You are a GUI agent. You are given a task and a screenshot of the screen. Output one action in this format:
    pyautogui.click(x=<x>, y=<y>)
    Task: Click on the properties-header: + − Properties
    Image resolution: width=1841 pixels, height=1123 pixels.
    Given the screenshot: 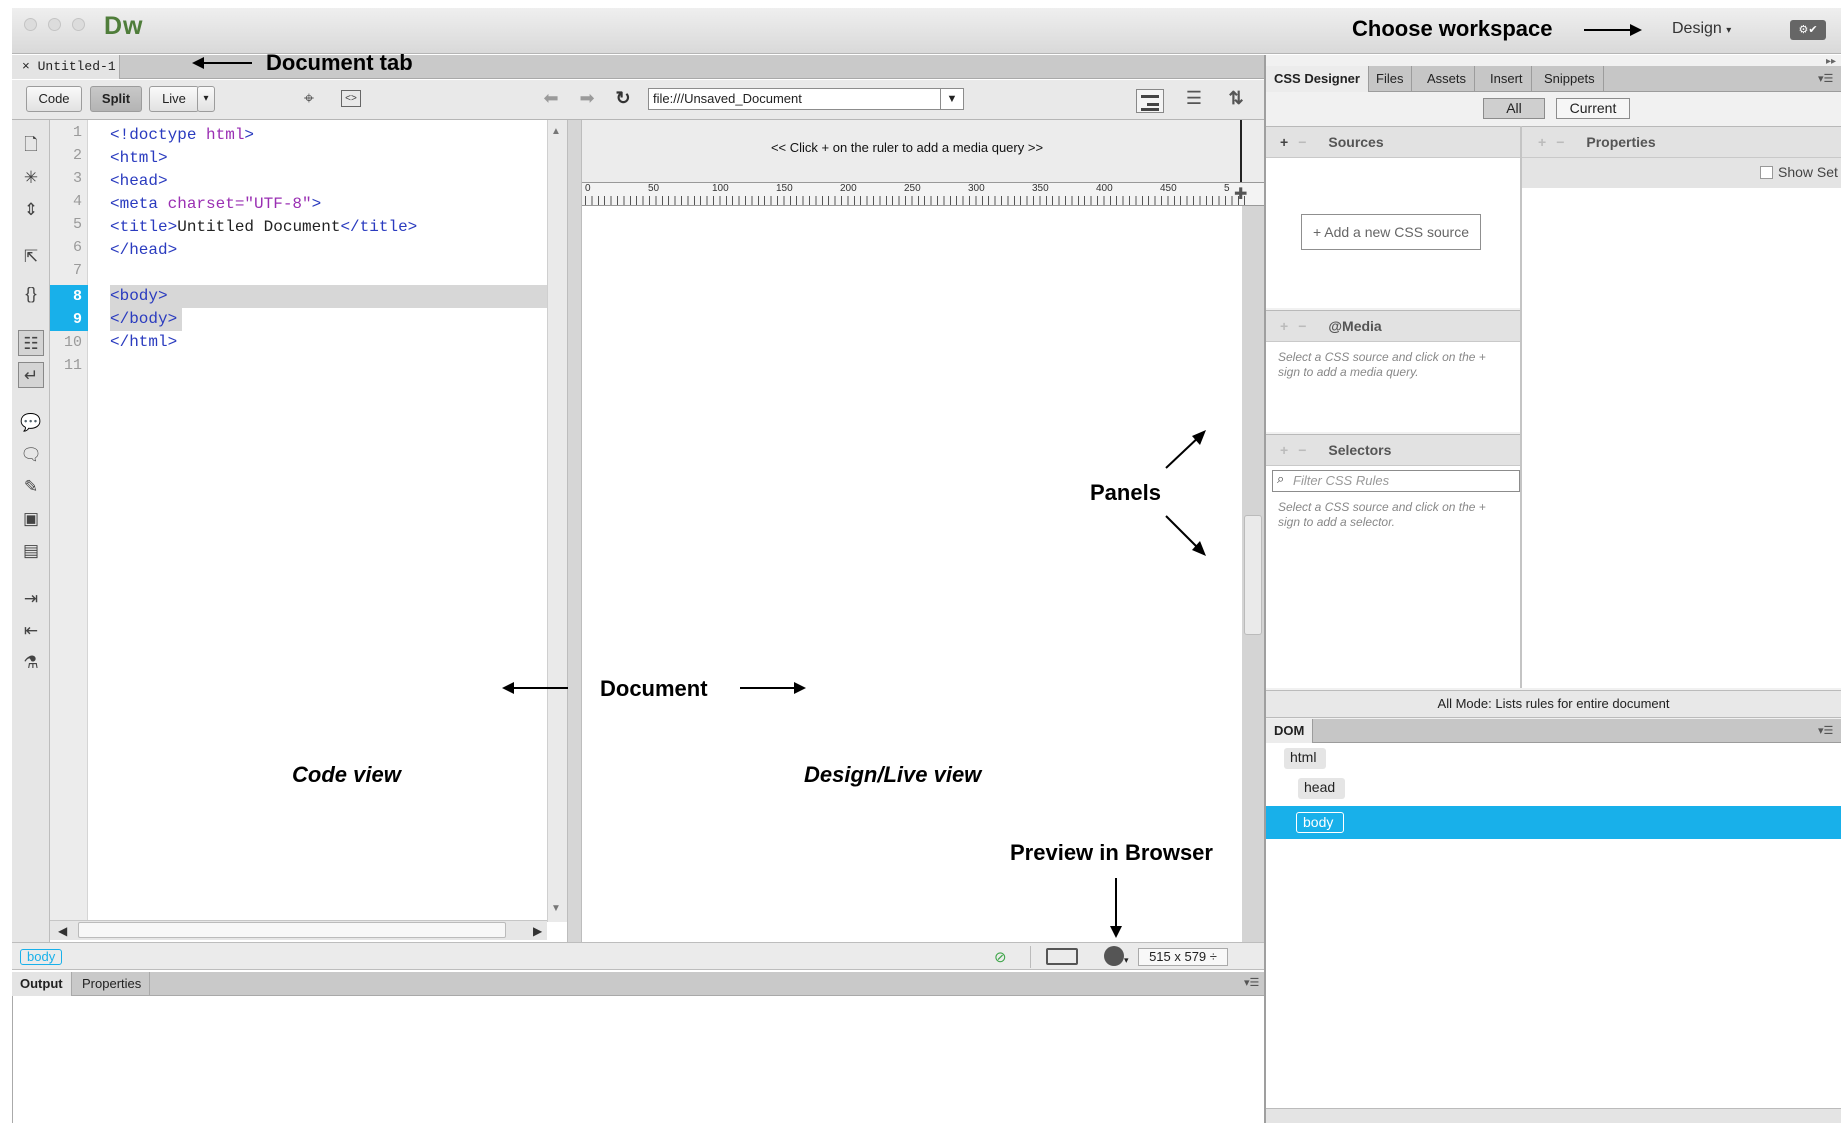 What is the action you would take?
    pyautogui.click(x=1681, y=142)
    